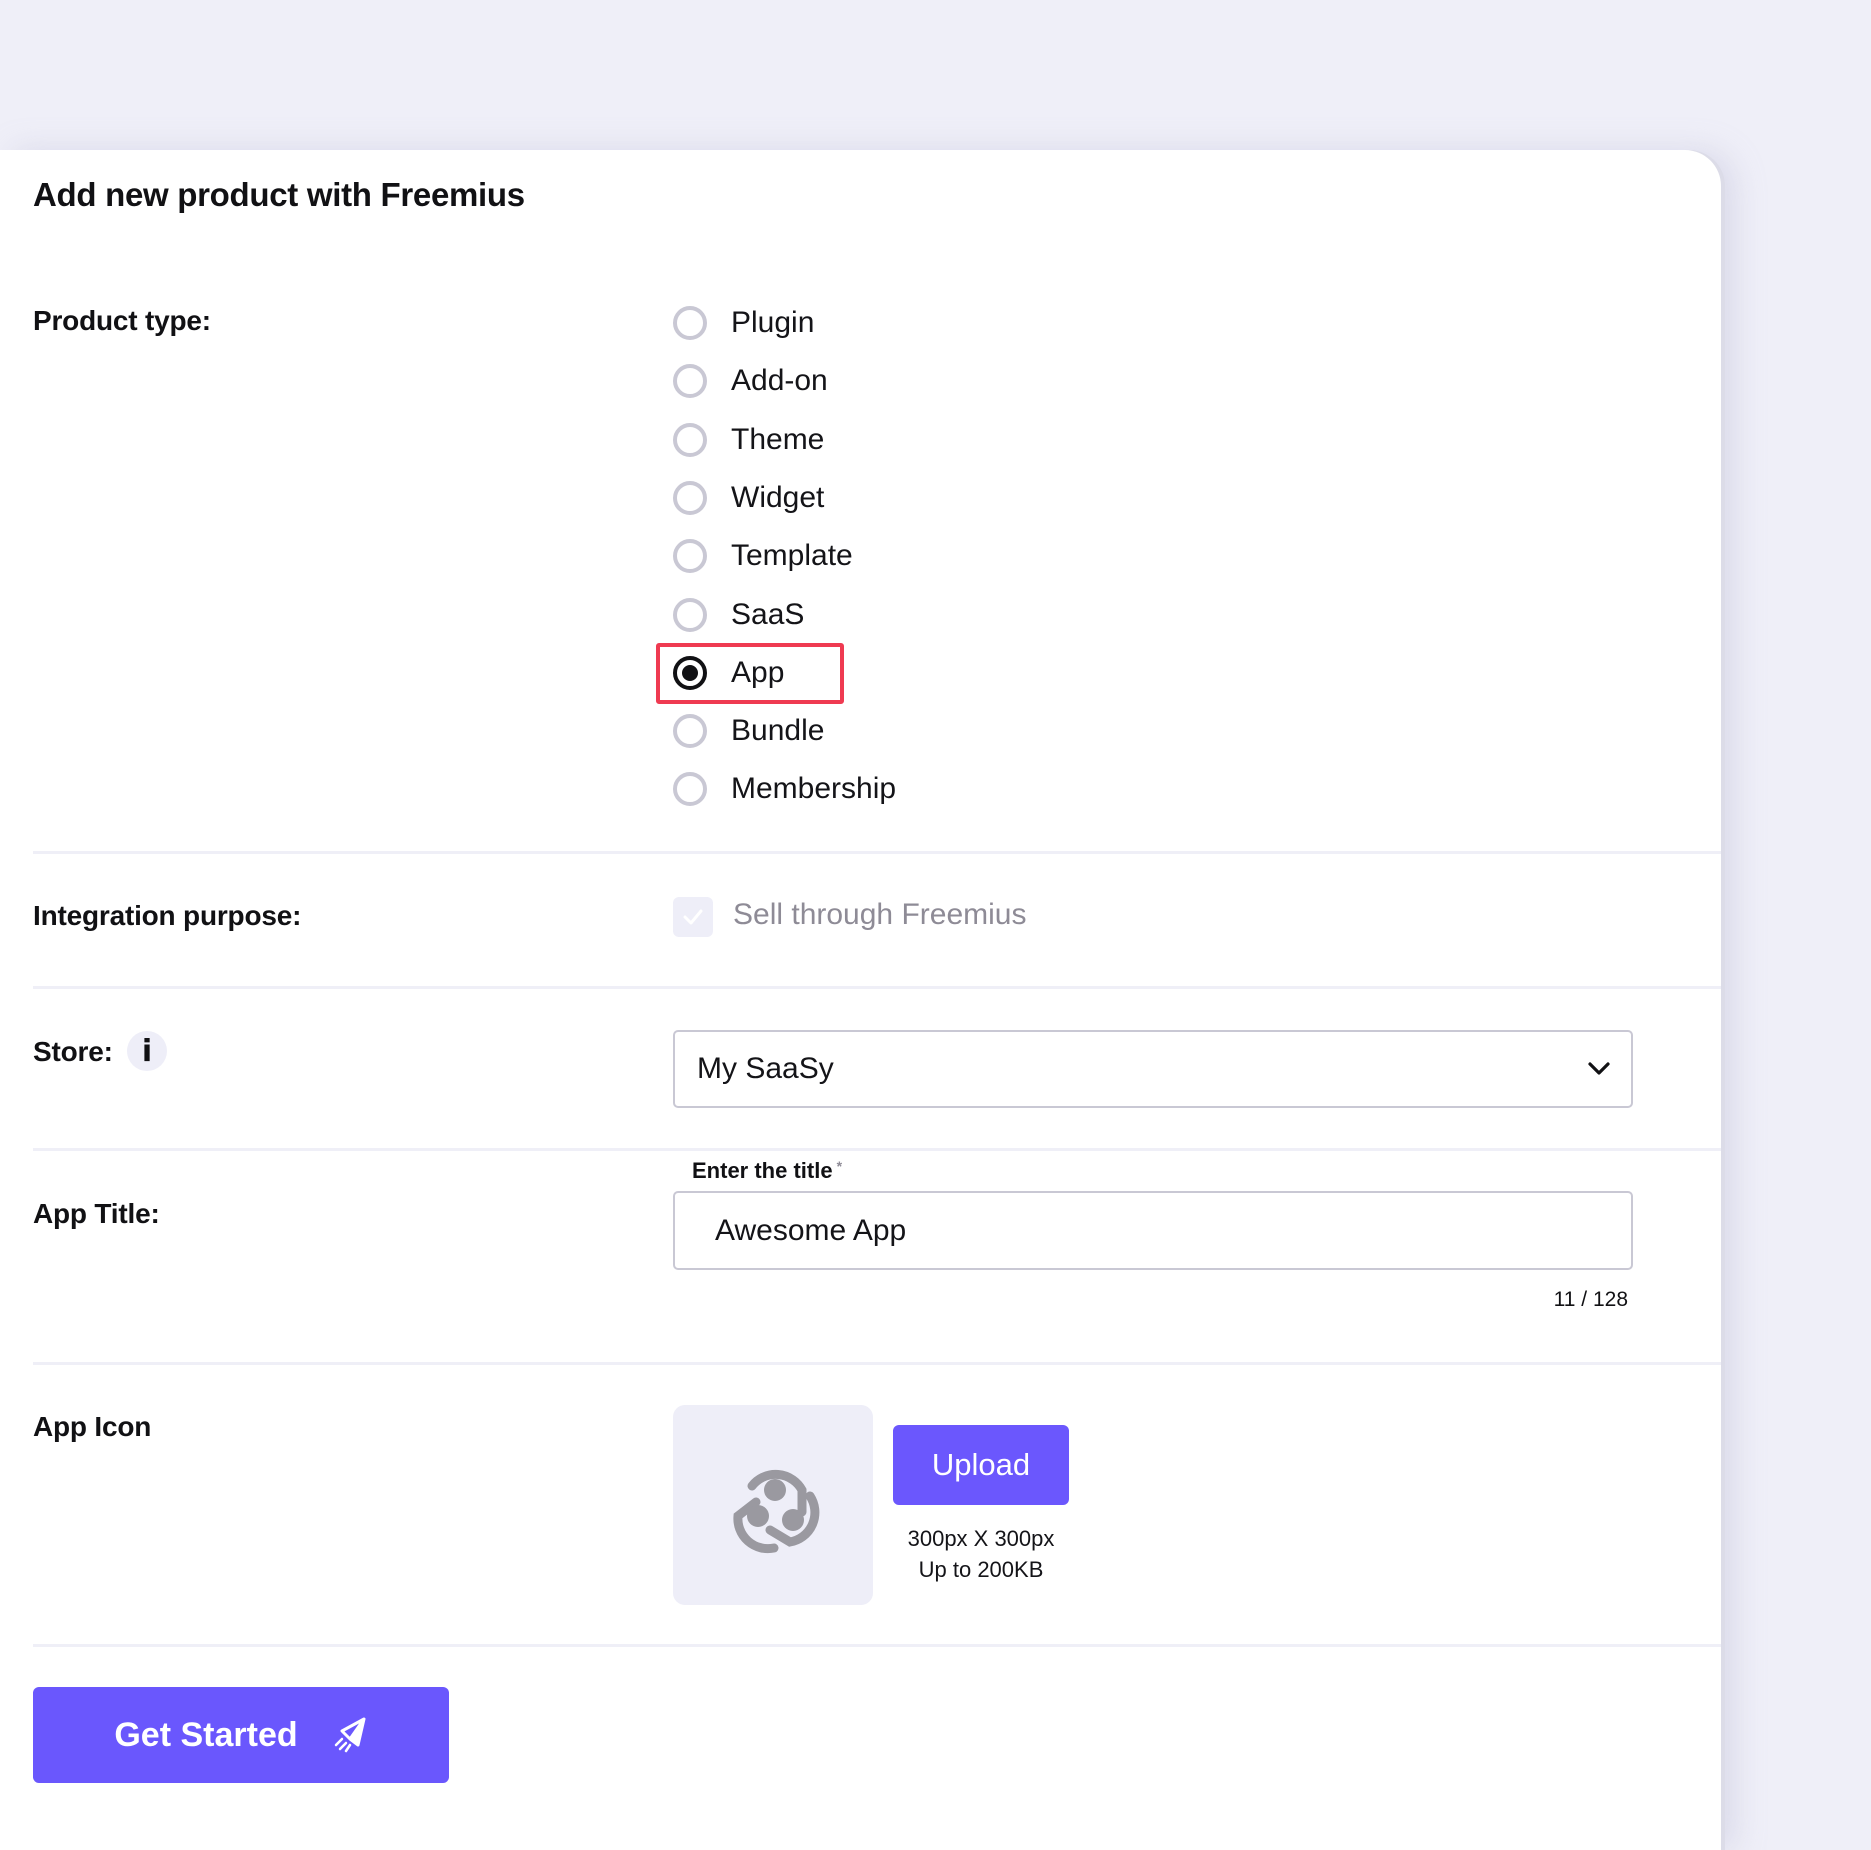 The height and width of the screenshot is (1850, 1871). I want to click on product-type-option-bundle: Bundle, so click(748, 731).